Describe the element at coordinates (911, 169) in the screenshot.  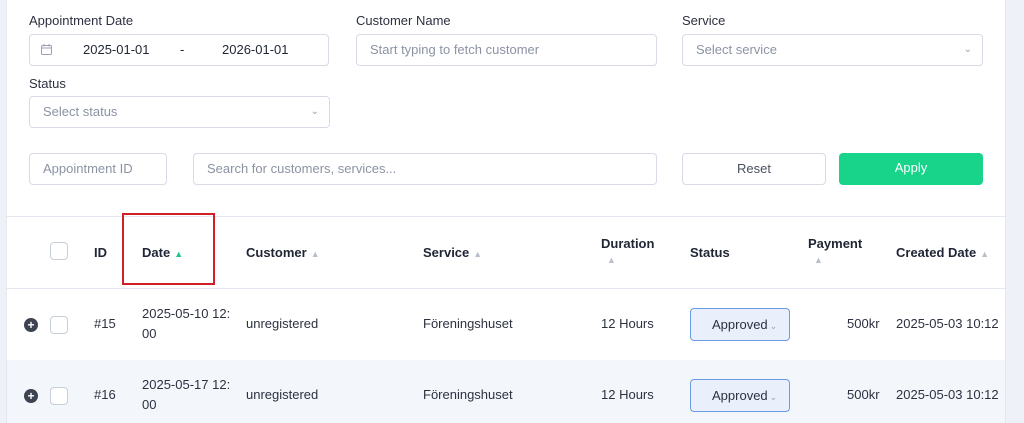
I see `apply-button: Apply` at that location.